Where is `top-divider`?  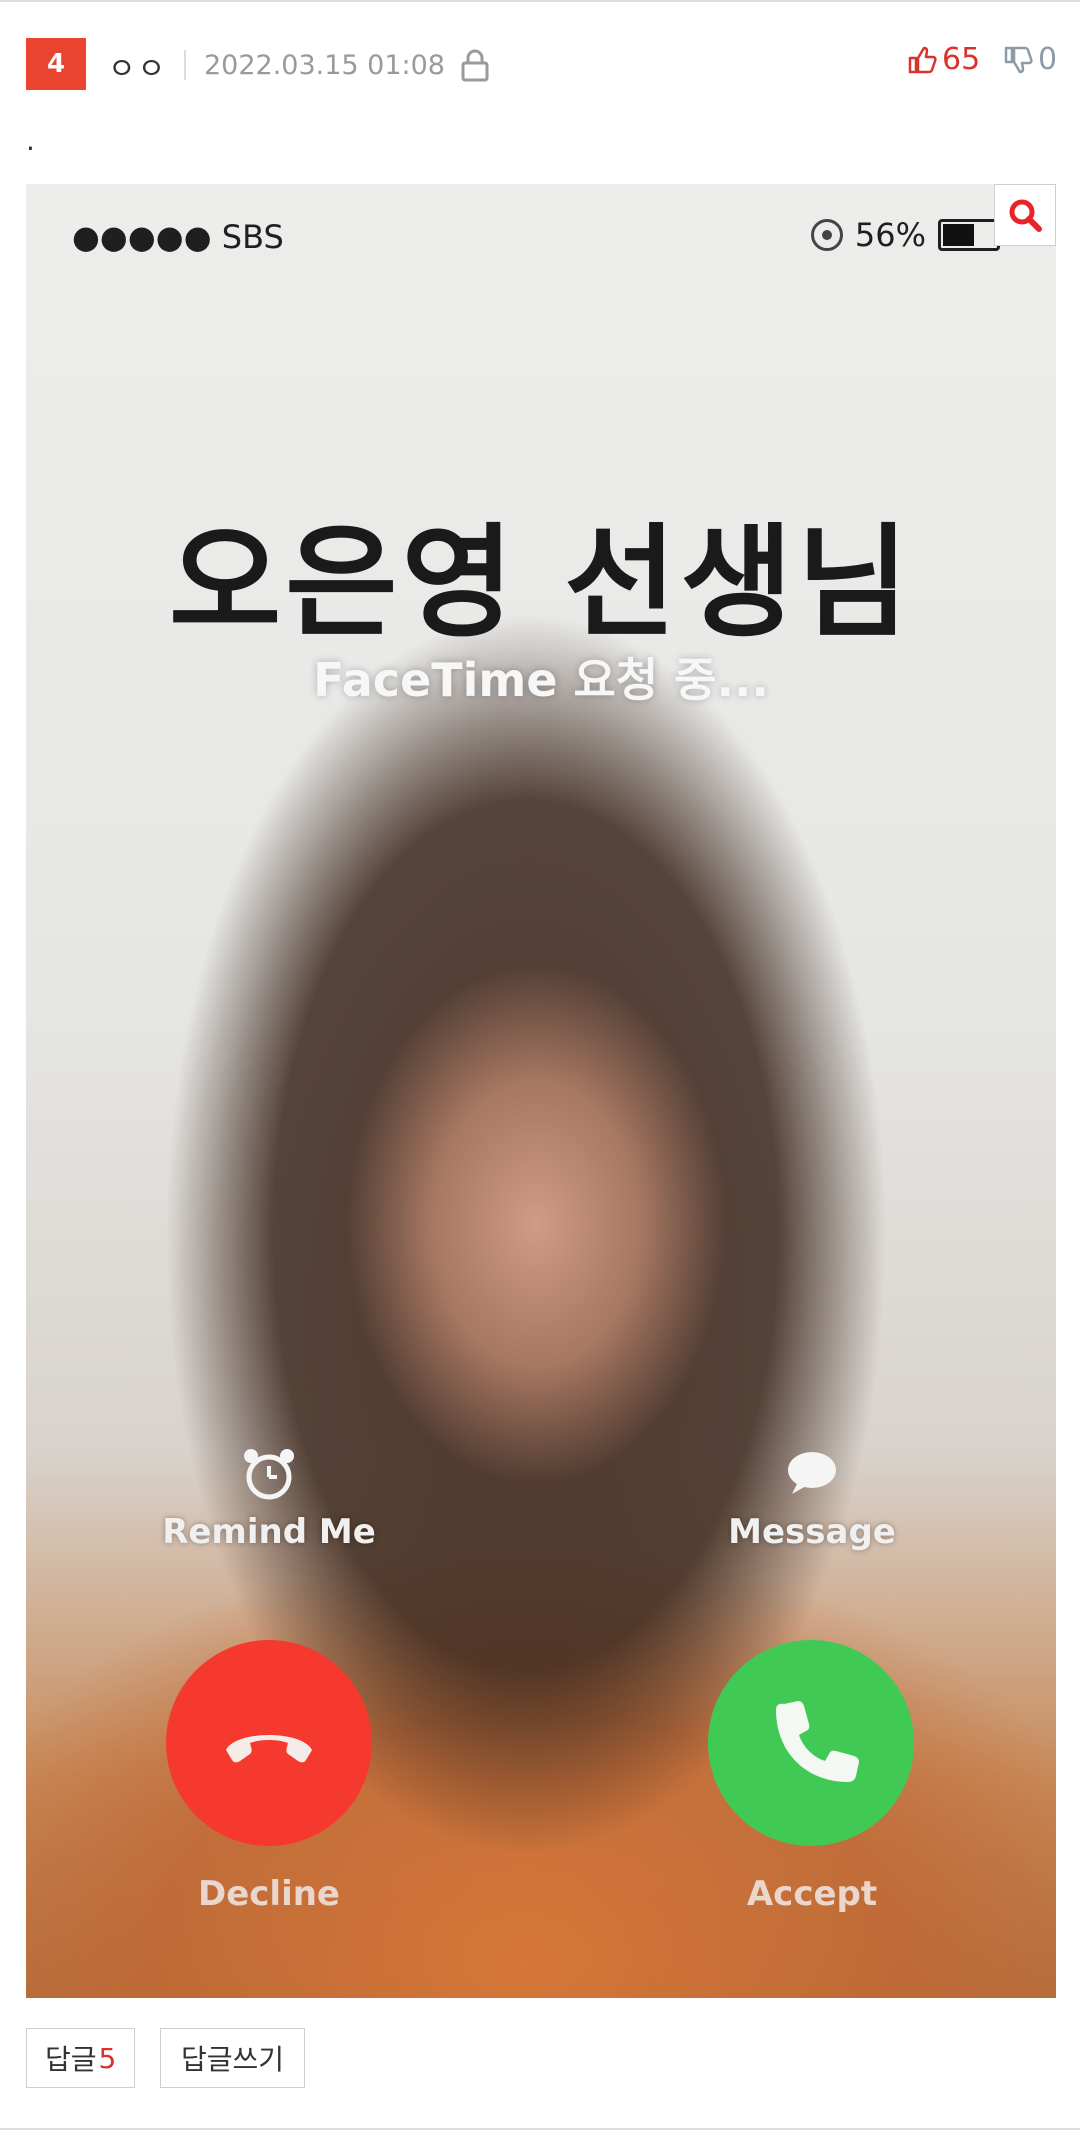
top-divider is located at coordinates (540, 1).